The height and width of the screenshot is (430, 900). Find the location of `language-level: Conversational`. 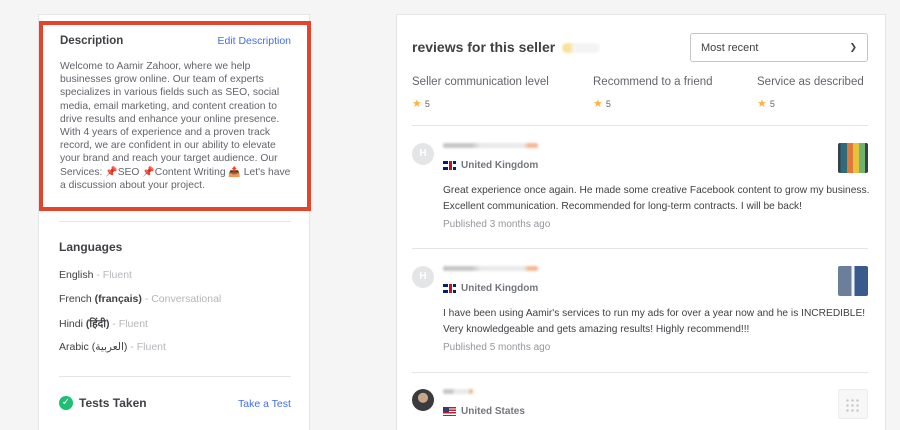

language-level: Conversational is located at coordinates (186, 299).